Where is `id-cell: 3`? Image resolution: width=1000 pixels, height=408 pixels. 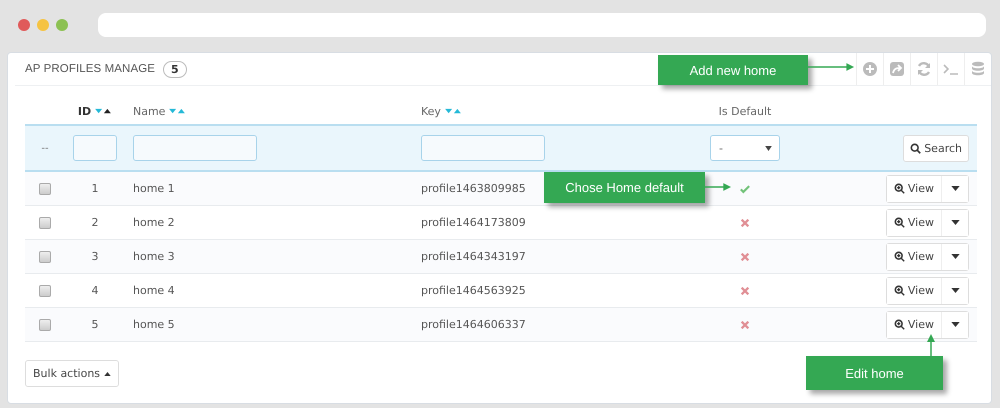 id-cell: 3 is located at coordinates (95, 256).